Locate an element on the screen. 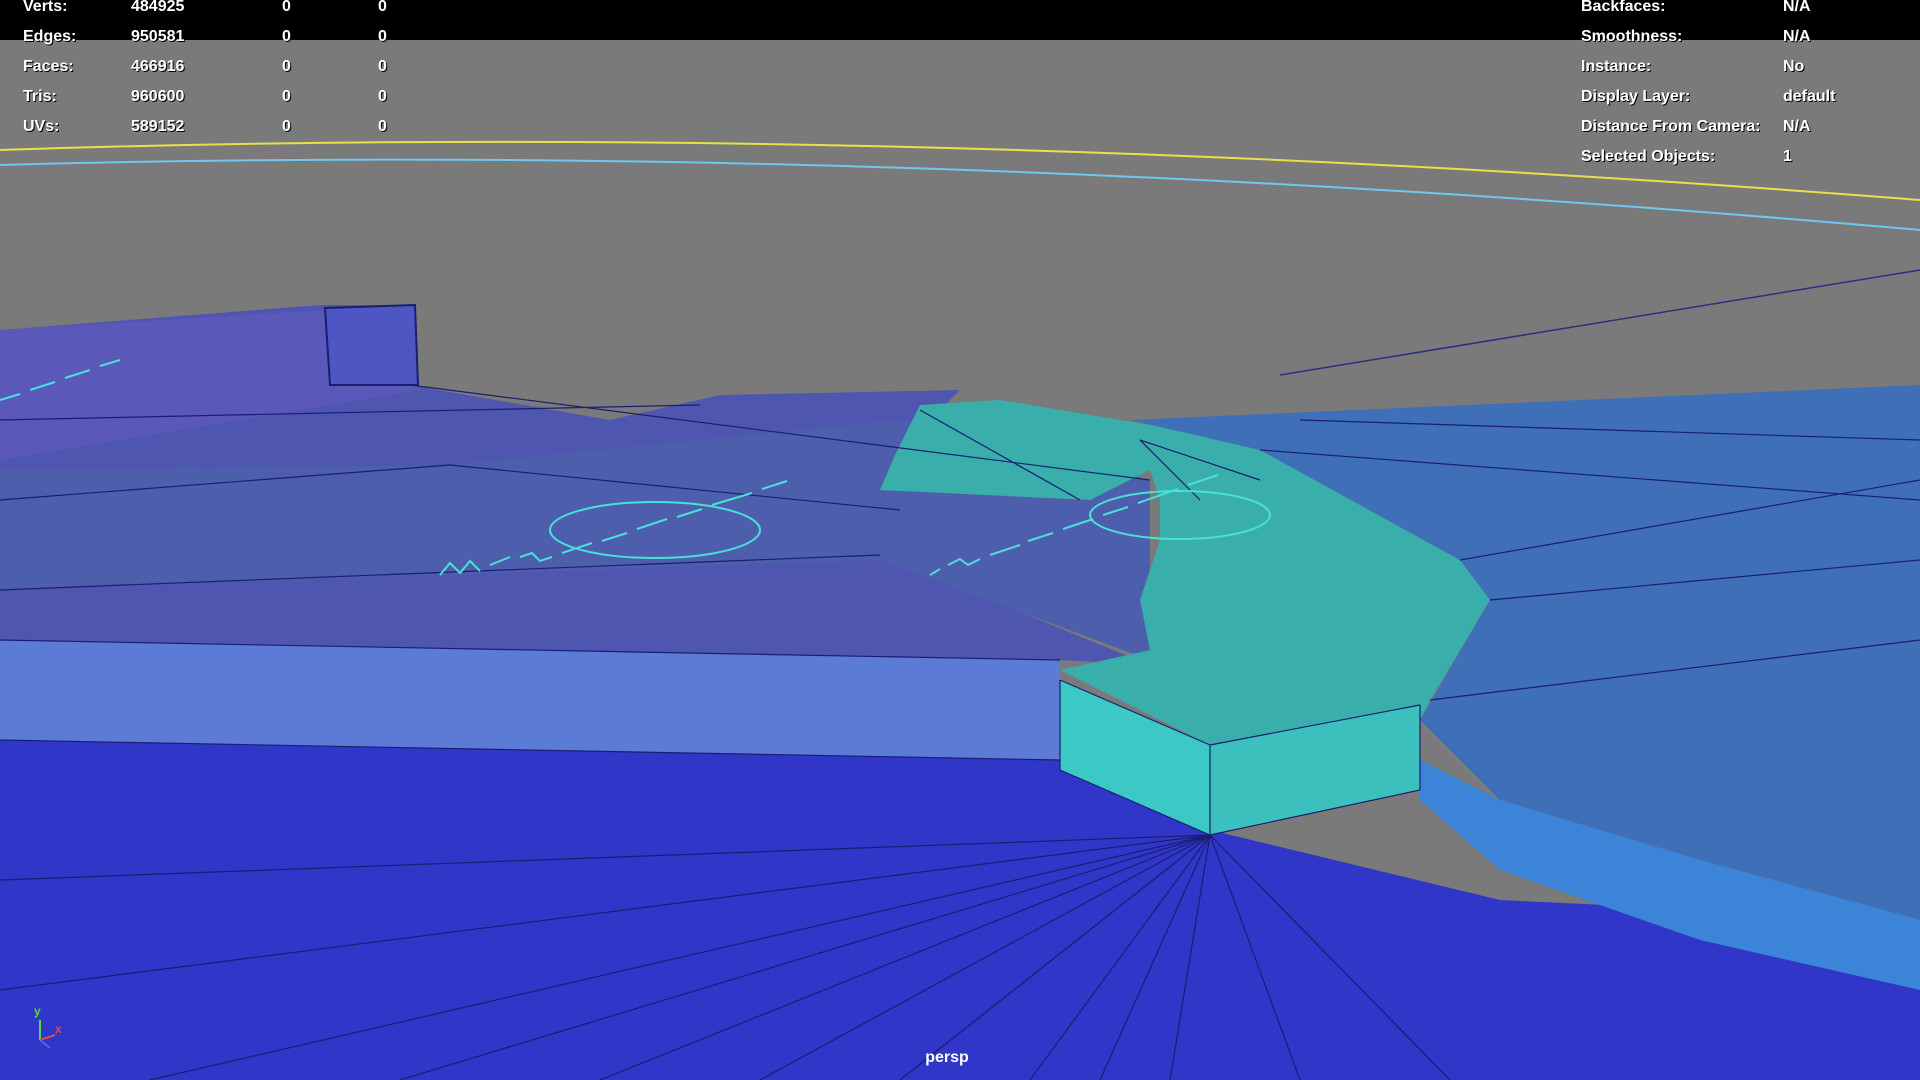 Image resolution: width=1920 pixels, height=1080 pixels. stat-c2-edges: 0 is located at coordinates (286, 36).